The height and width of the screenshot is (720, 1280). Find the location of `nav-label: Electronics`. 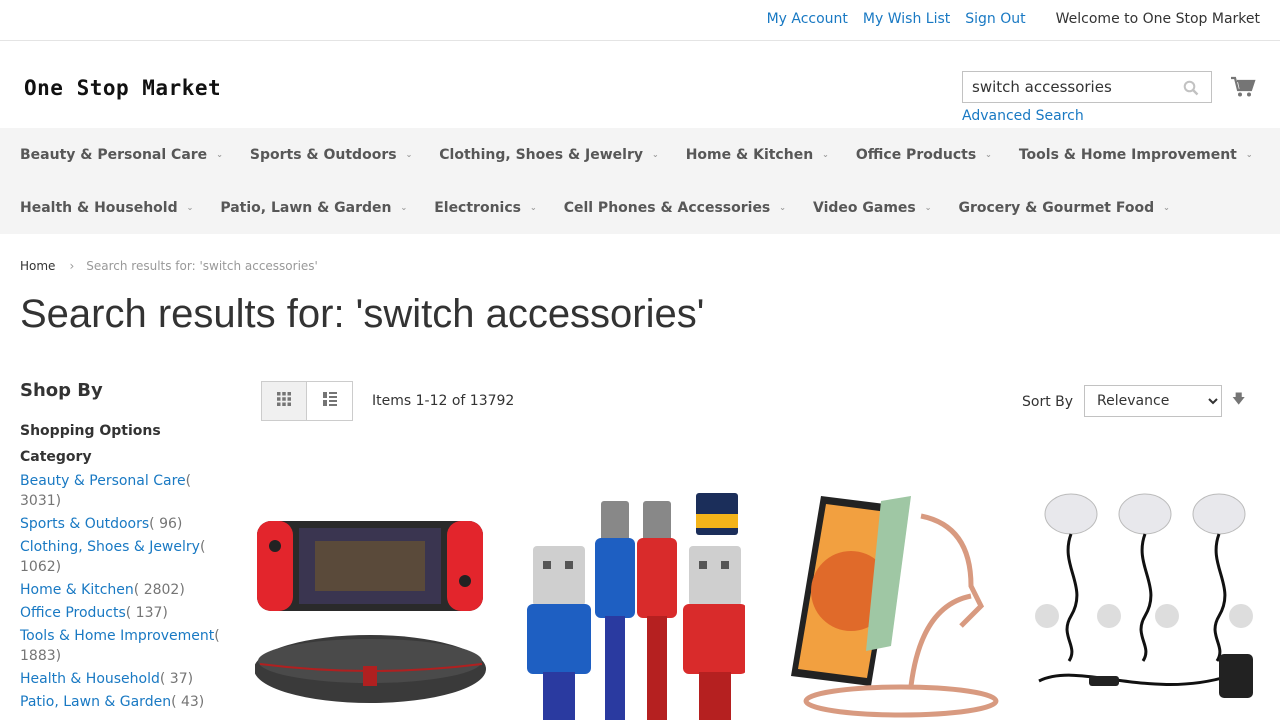

nav-label: Electronics is located at coordinates (477, 207).